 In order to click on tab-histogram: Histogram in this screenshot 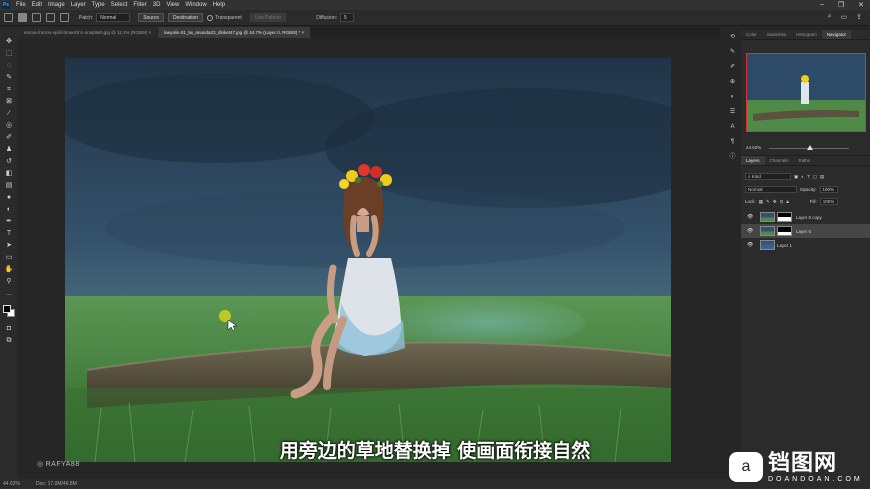, I will do `click(806, 34)`.